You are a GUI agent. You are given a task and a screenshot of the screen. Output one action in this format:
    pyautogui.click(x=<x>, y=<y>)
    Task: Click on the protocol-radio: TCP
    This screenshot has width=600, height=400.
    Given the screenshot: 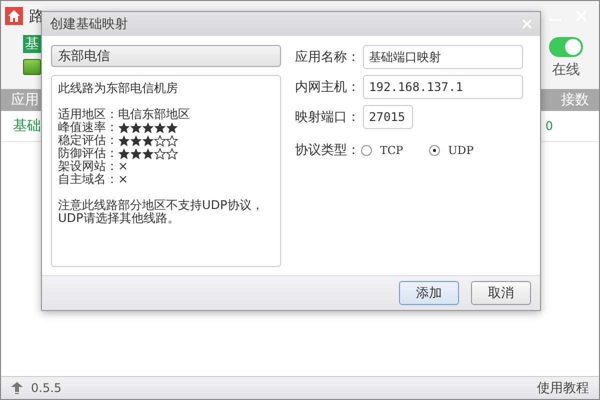 What is the action you would take?
    pyautogui.click(x=382, y=150)
    